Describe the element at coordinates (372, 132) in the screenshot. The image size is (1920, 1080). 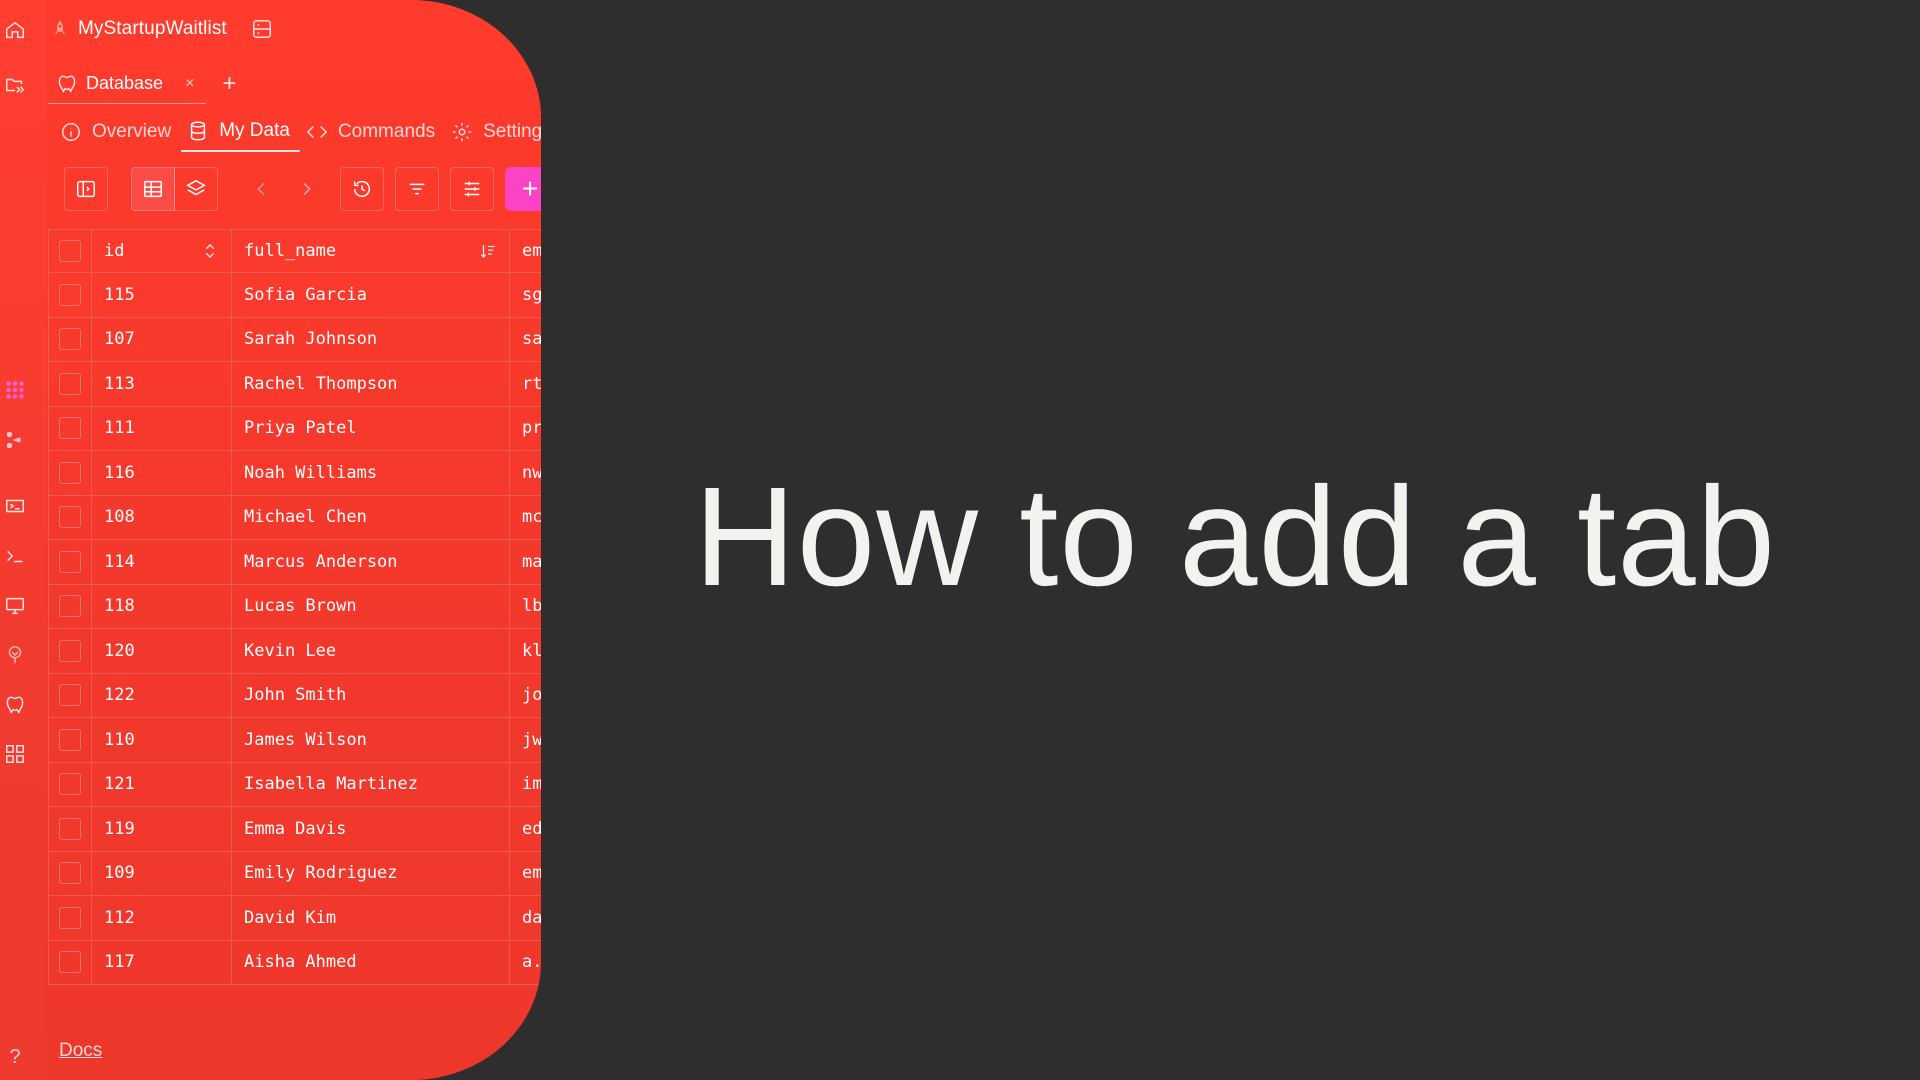
I see `nav-commands: Commands` at that location.